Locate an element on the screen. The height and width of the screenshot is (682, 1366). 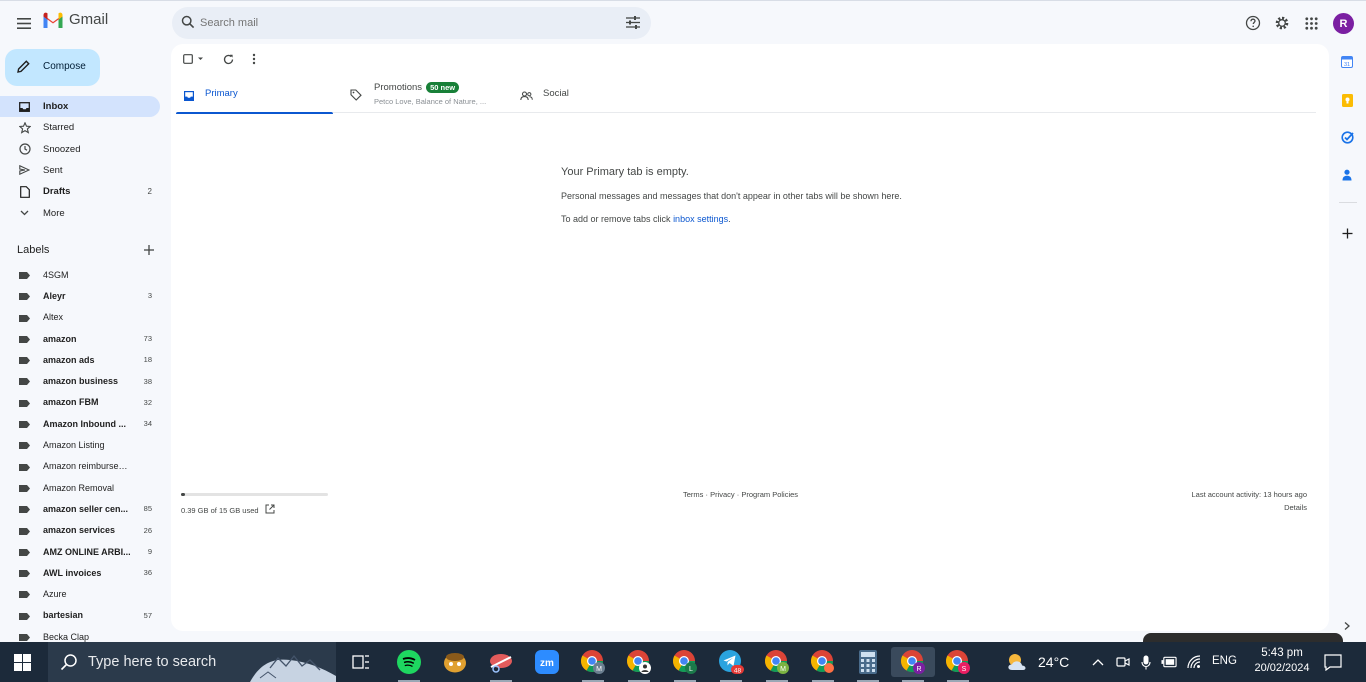
label-item: Amazon reimbursement is located at coordinates (81, 466).